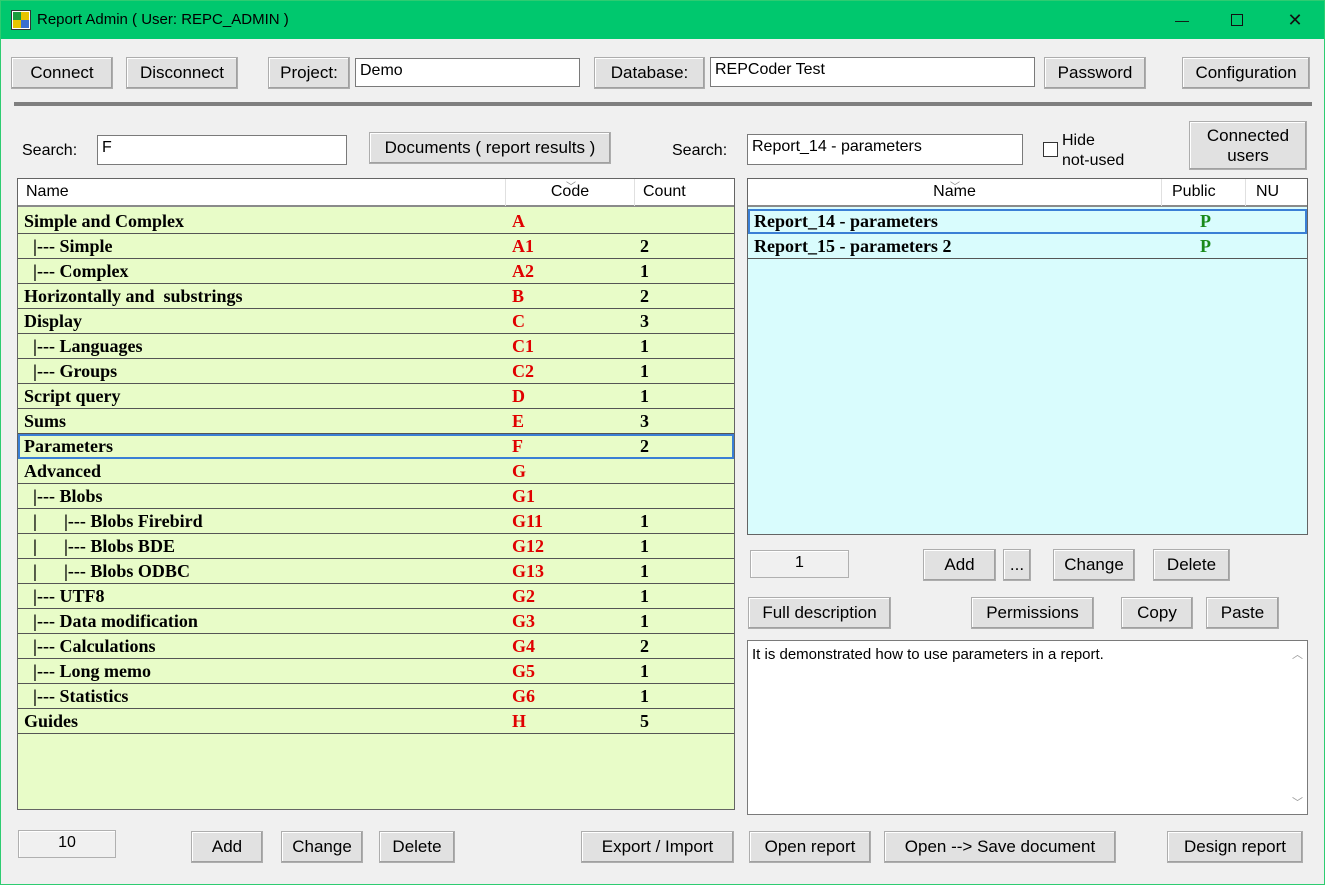 This screenshot has height=885, width=1325. I want to click on table-row: |--- Complex A2 1, so click(376, 271).